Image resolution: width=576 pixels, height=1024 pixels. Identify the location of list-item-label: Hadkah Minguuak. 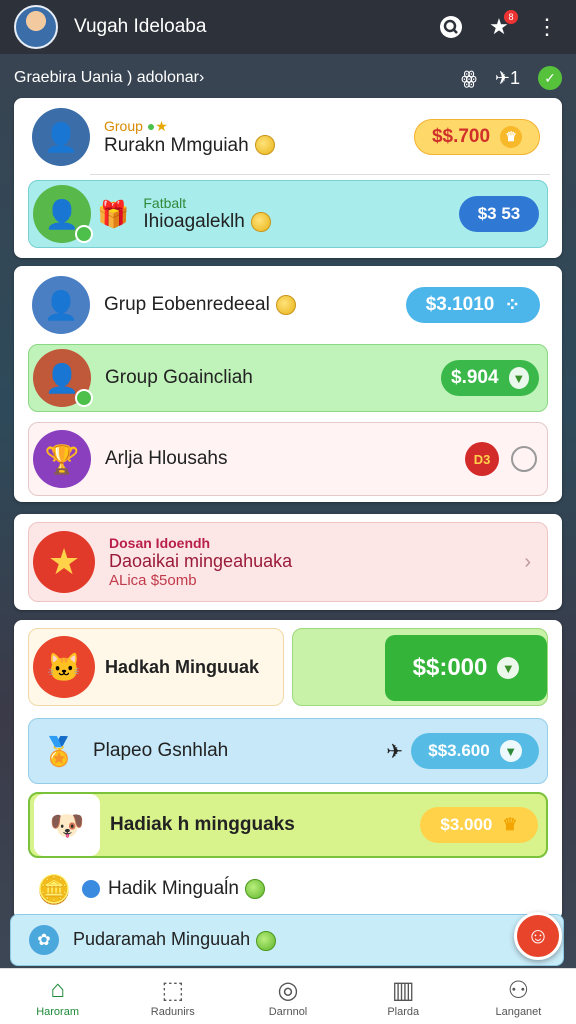
(182, 666).